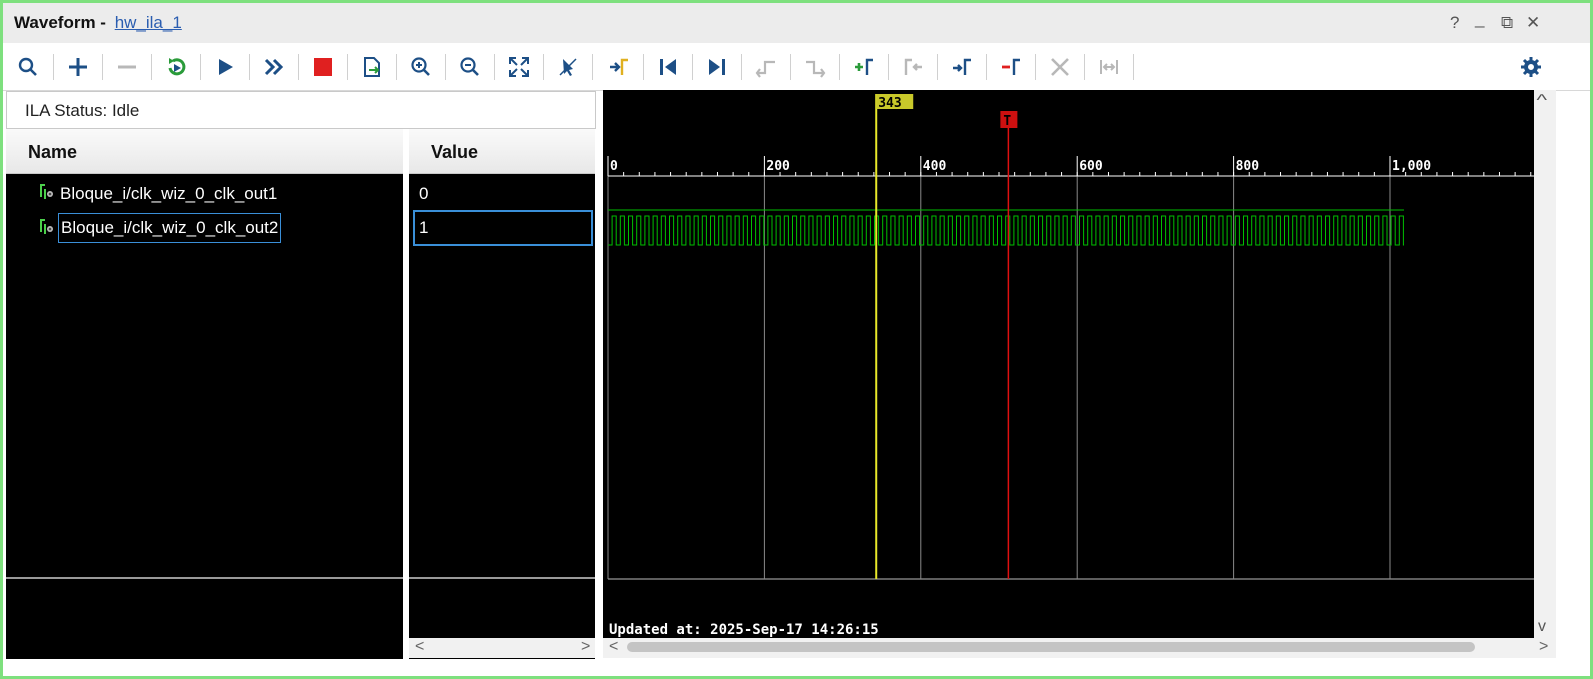 This screenshot has height=679, width=1593. Describe the element at coordinates (1533, 23) in the screenshot. I see `close-icon: ✕` at that location.